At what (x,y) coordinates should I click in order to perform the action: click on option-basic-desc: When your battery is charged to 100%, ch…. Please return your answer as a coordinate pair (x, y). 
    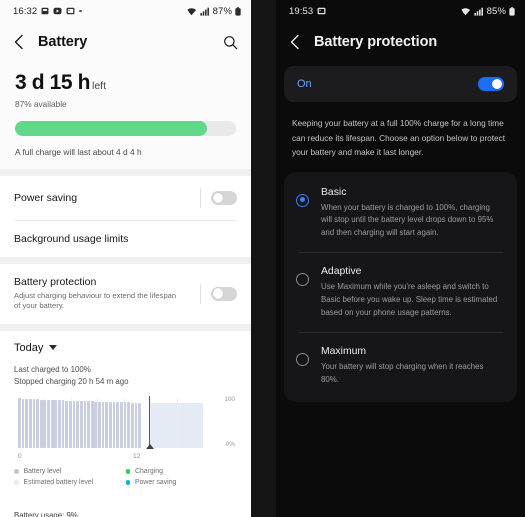
    Looking at the image, I should click on (407, 219).